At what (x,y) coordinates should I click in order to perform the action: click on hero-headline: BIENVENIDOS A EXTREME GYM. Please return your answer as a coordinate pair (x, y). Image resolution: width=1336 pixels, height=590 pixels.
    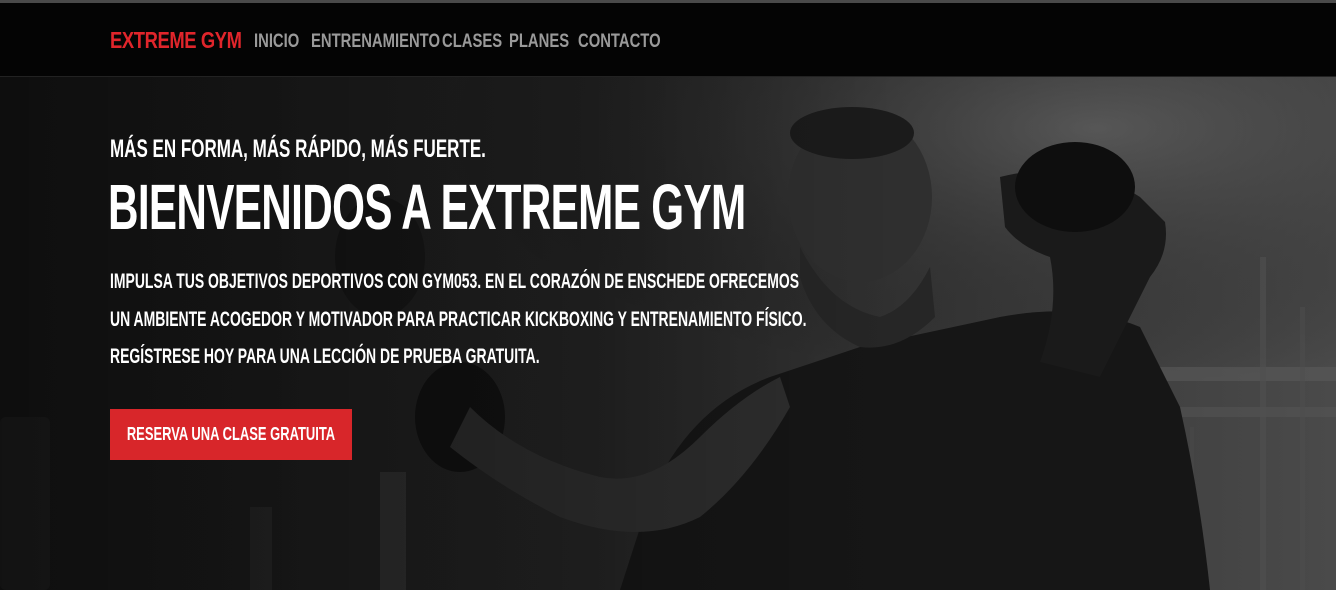
    Looking at the image, I should click on (427, 207).